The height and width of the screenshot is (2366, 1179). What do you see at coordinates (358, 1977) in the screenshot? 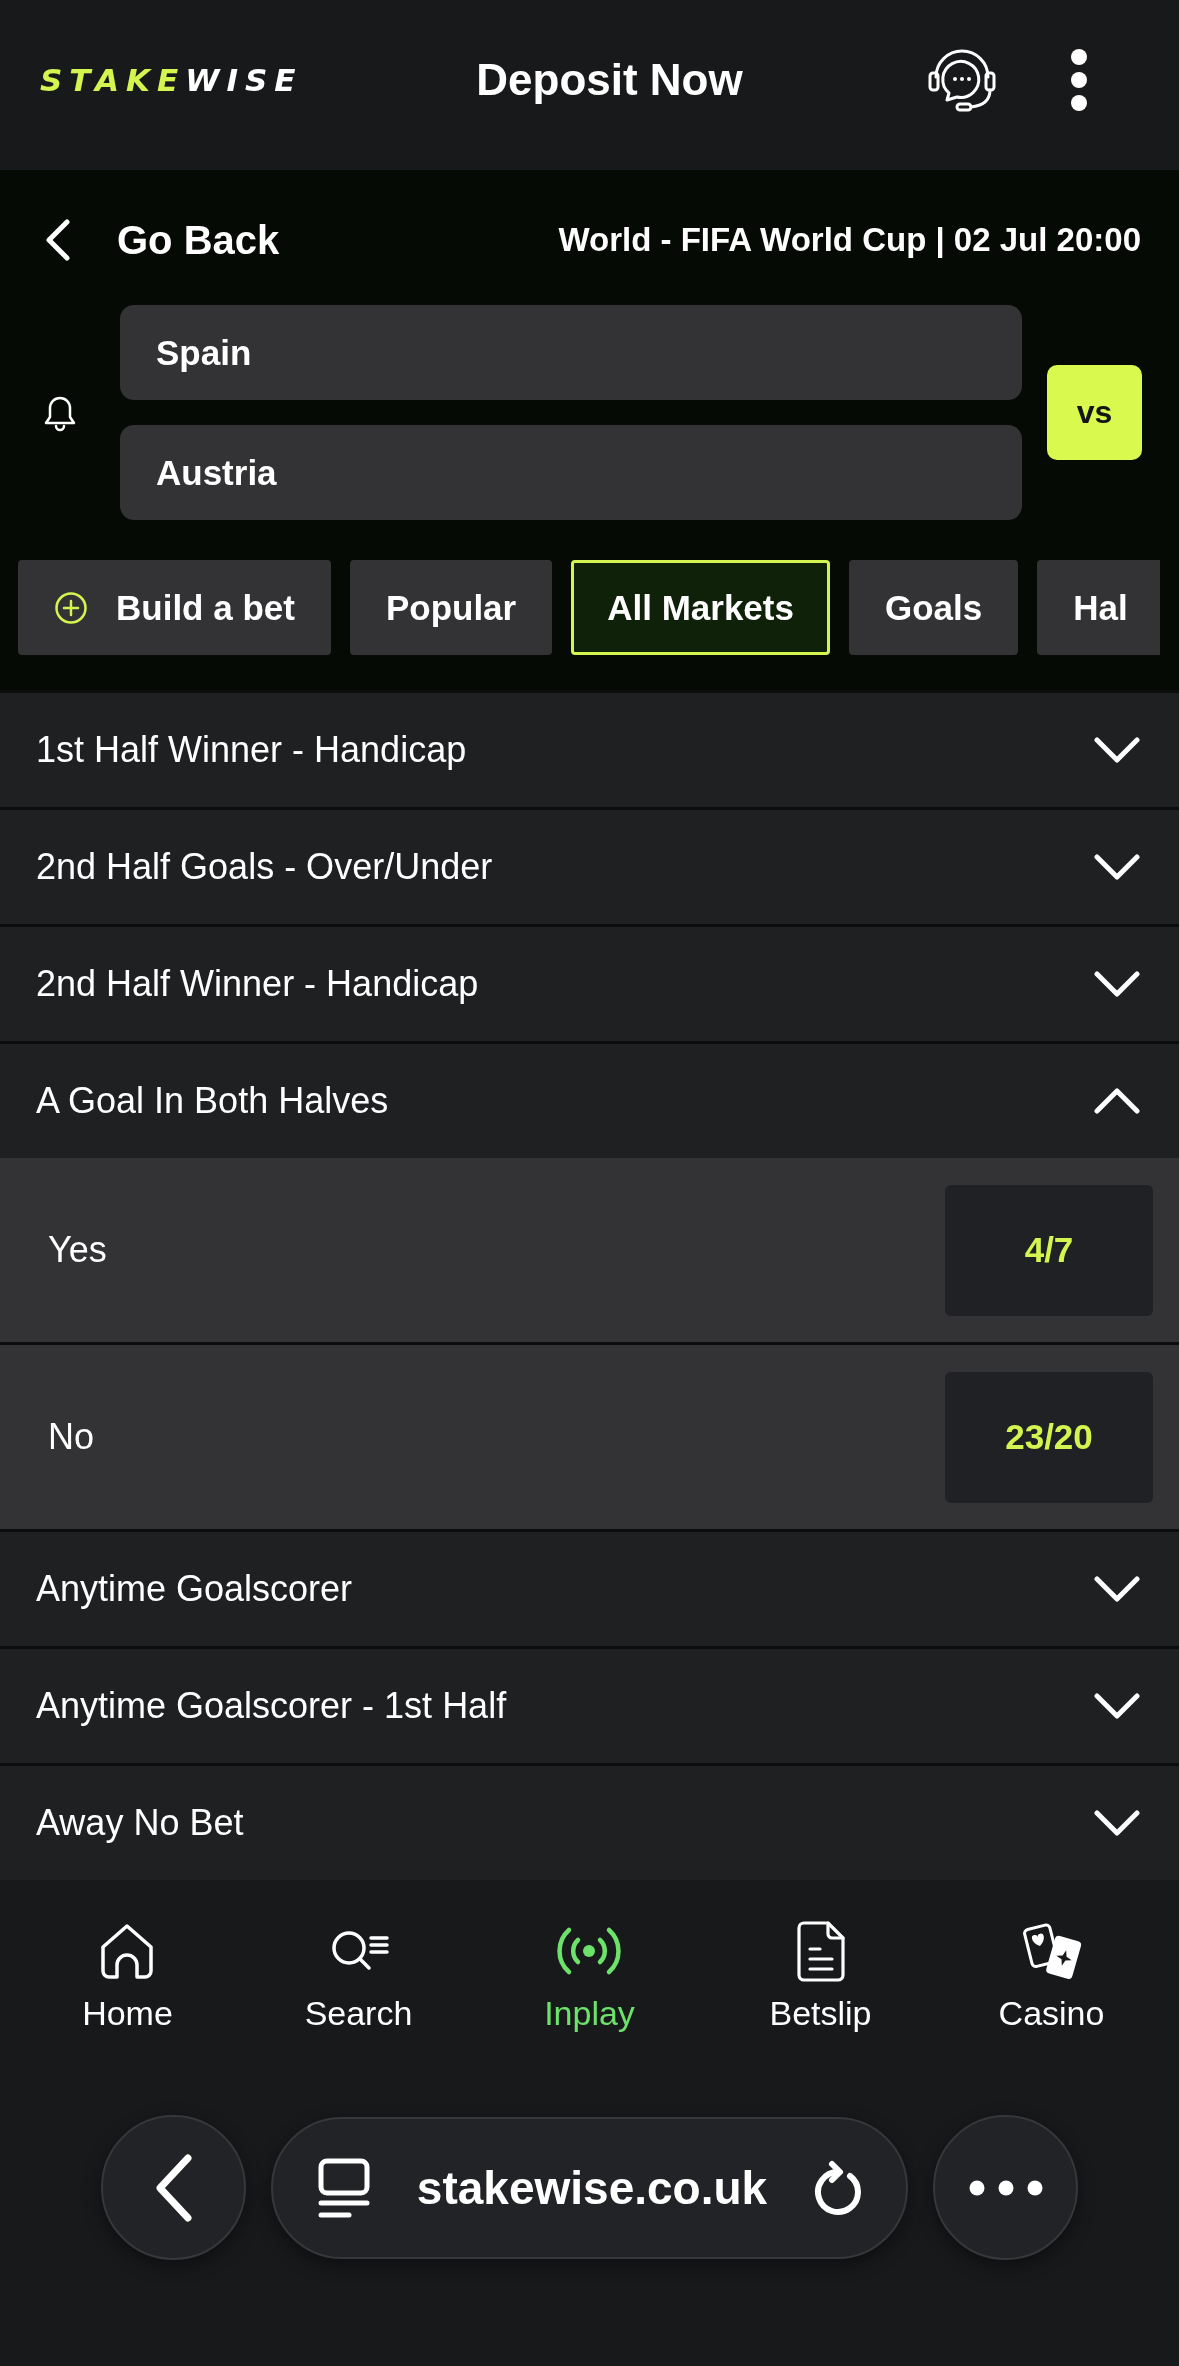
I see `nav-button: Search` at bounding box center [358, 1977].